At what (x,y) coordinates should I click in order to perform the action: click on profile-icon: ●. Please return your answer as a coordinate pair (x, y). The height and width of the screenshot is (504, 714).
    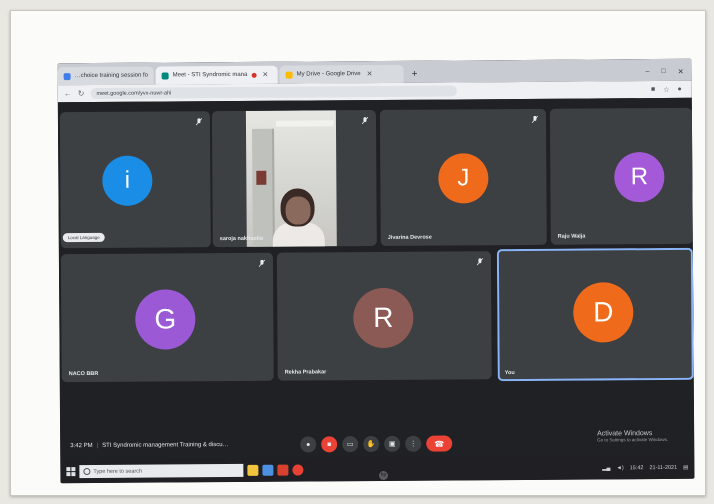
    Looking at the image, I should click on (679, 89).